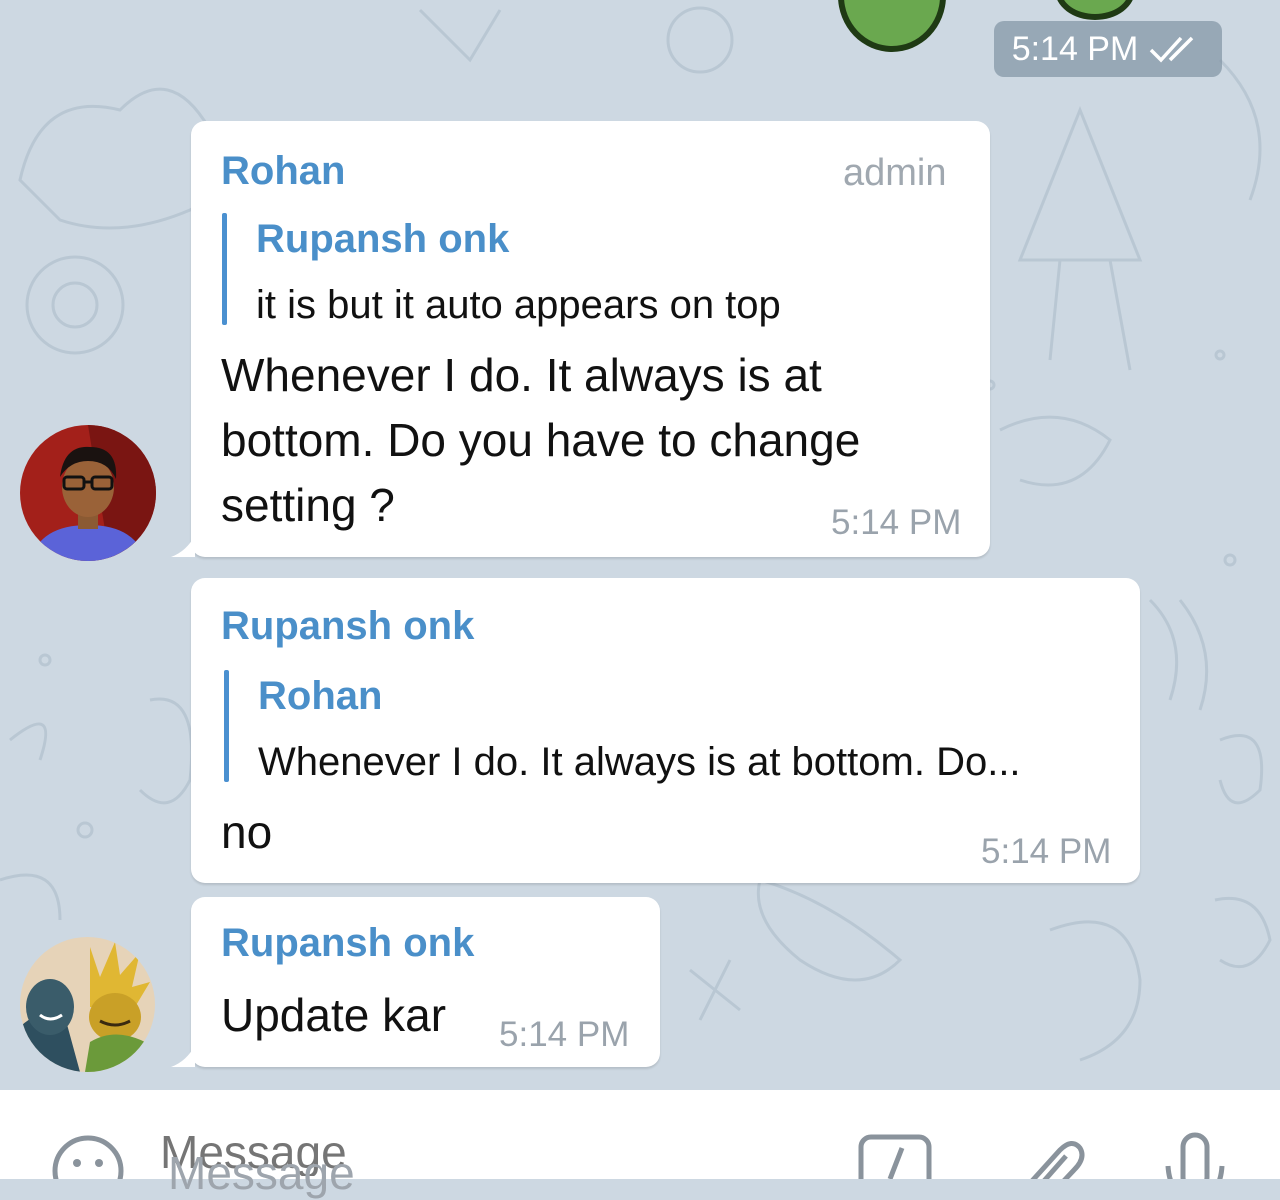 The image size is (1280, 1200). What do you see at coordinates (895, 173) in the screenshot?
I see `admin-badge: admin` at bounding box center [895, 173].